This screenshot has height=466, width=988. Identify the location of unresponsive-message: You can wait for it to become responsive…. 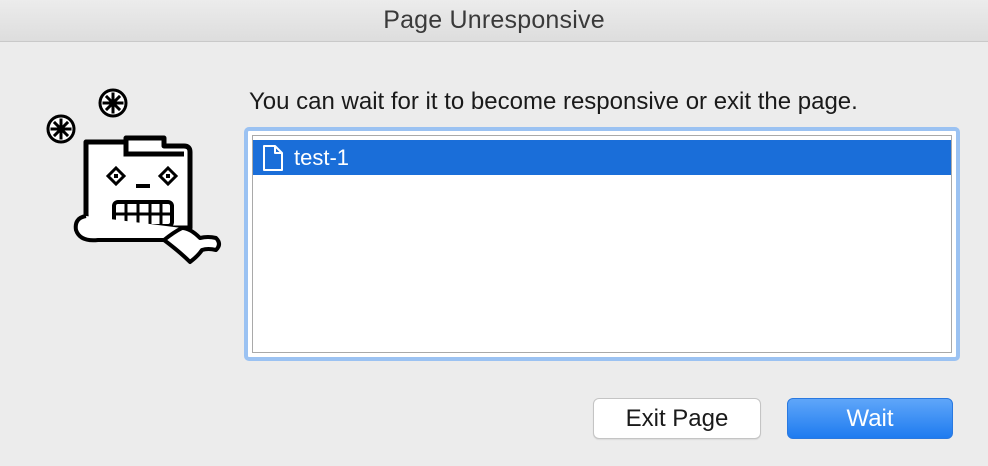
(553, 101).